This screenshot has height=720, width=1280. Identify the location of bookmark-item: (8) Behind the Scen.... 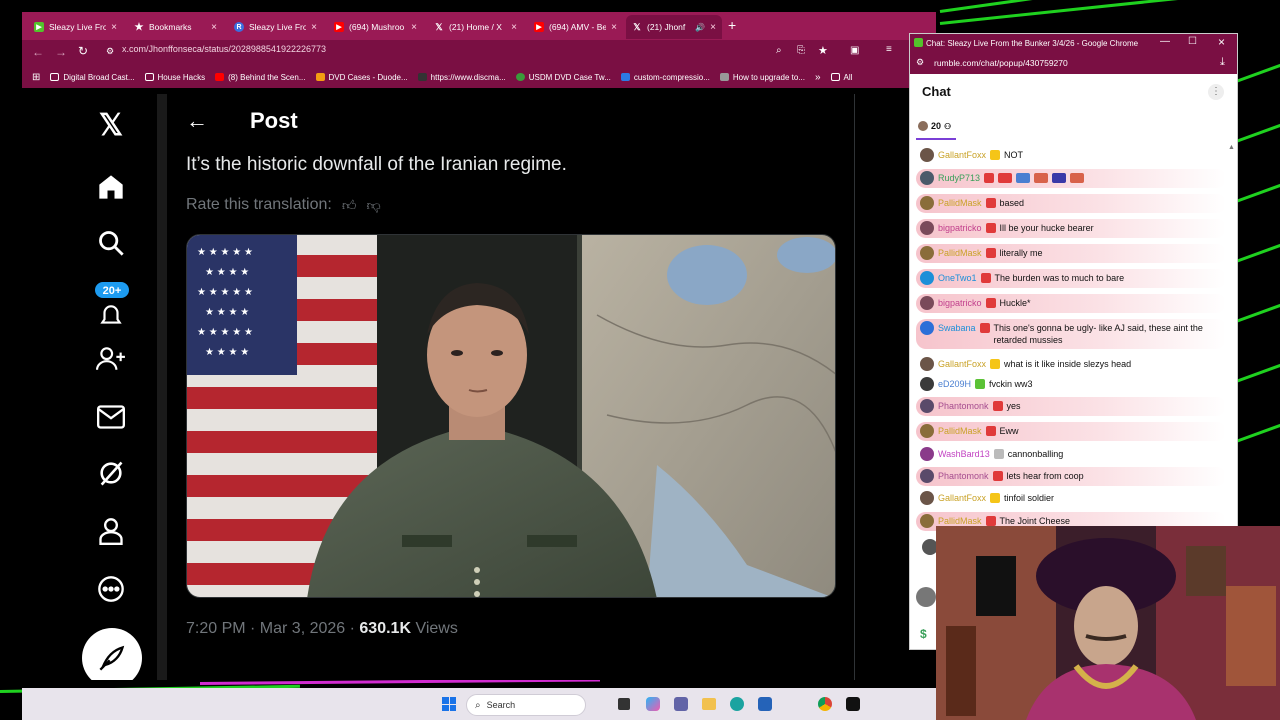
(260, 77).